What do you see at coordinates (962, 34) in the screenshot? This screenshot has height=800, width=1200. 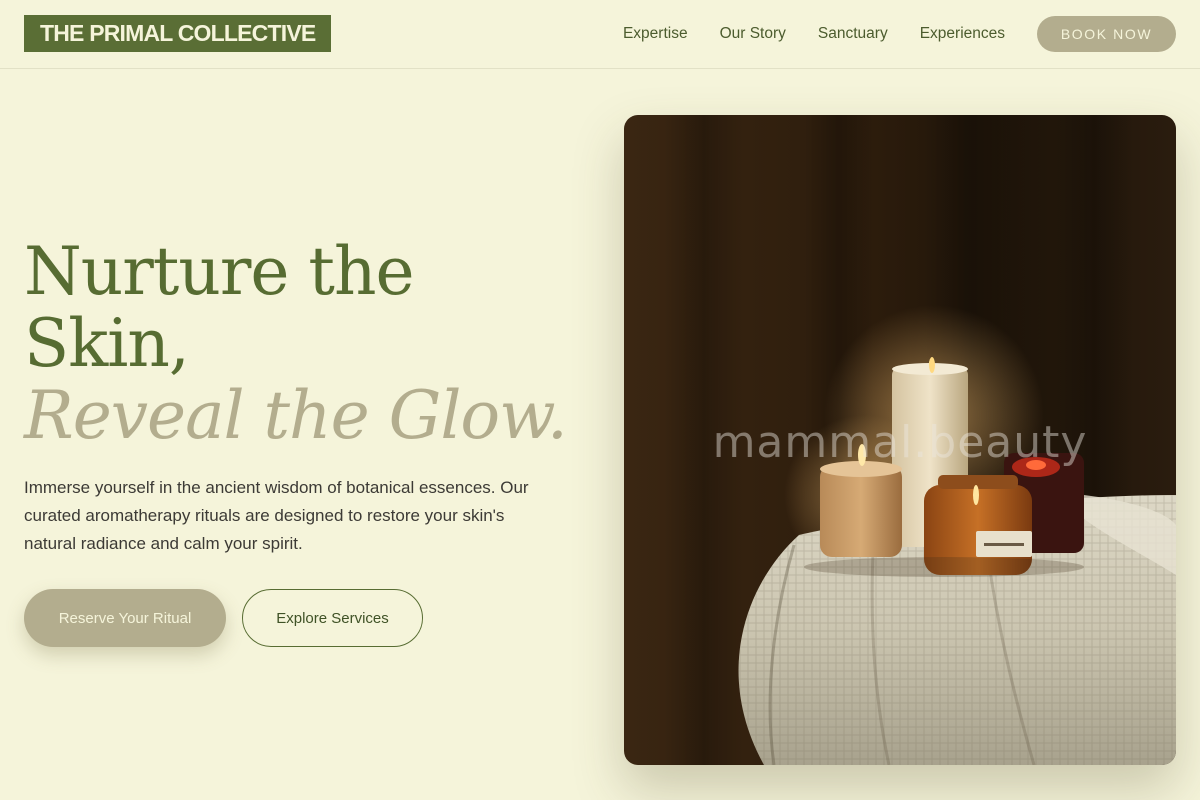 I see `nav-link-experiences: Experiences` at bounding box center [962, 34].